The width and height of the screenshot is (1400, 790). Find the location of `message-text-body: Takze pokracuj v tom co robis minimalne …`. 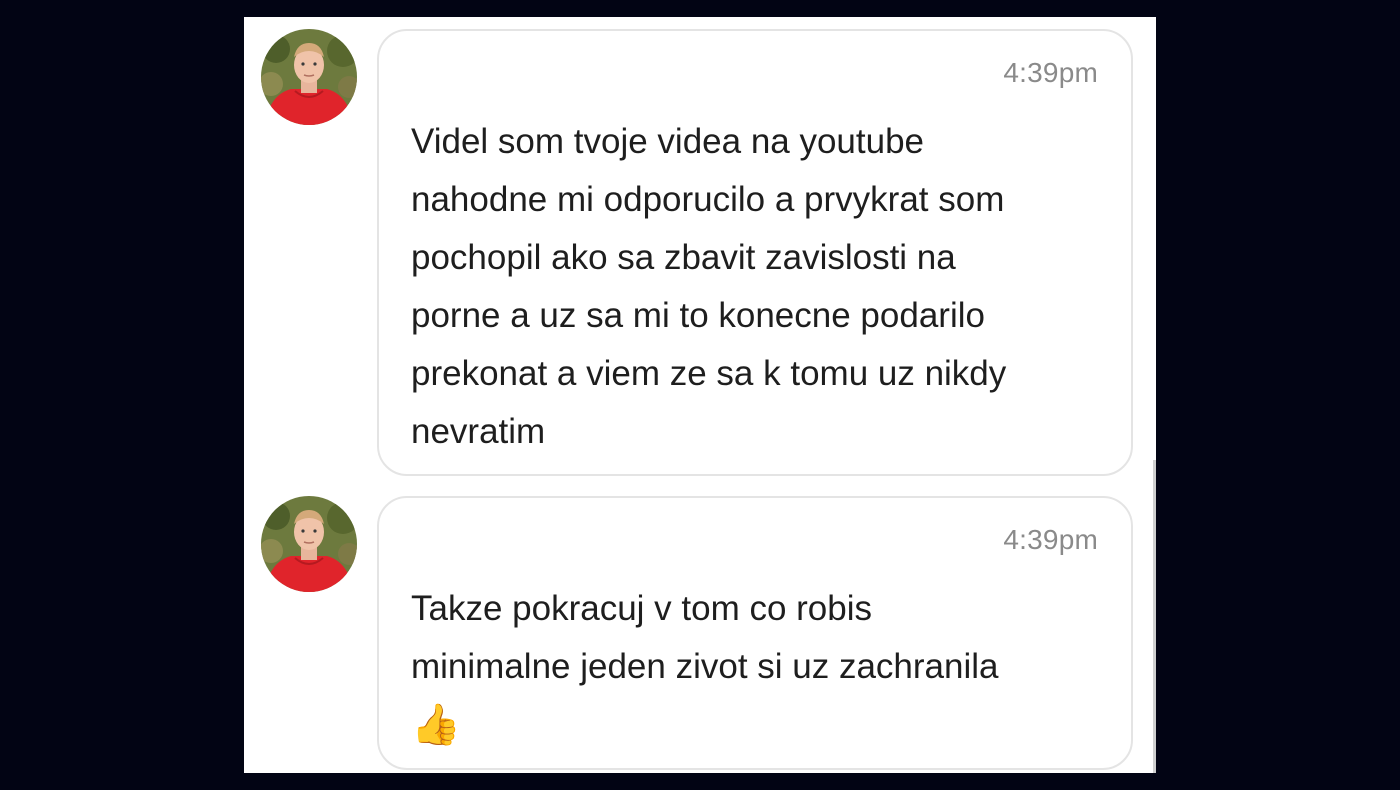

message-text-body: Takze pokracuj v tom co robis minimalne … is located at coordinates (705, 637).